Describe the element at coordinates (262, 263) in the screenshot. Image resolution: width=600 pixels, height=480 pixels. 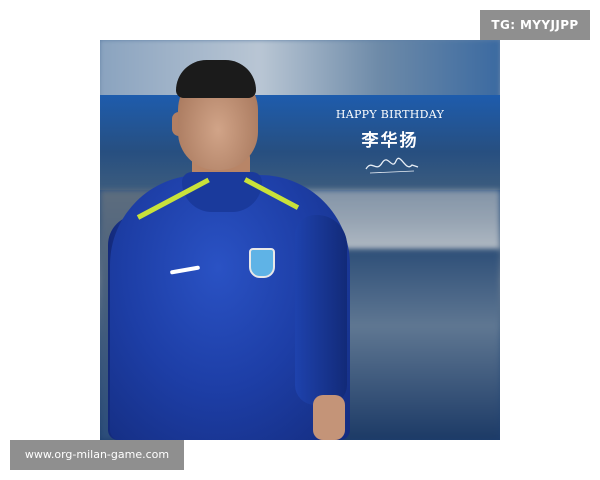
I see `club-crest-logo` at that location.